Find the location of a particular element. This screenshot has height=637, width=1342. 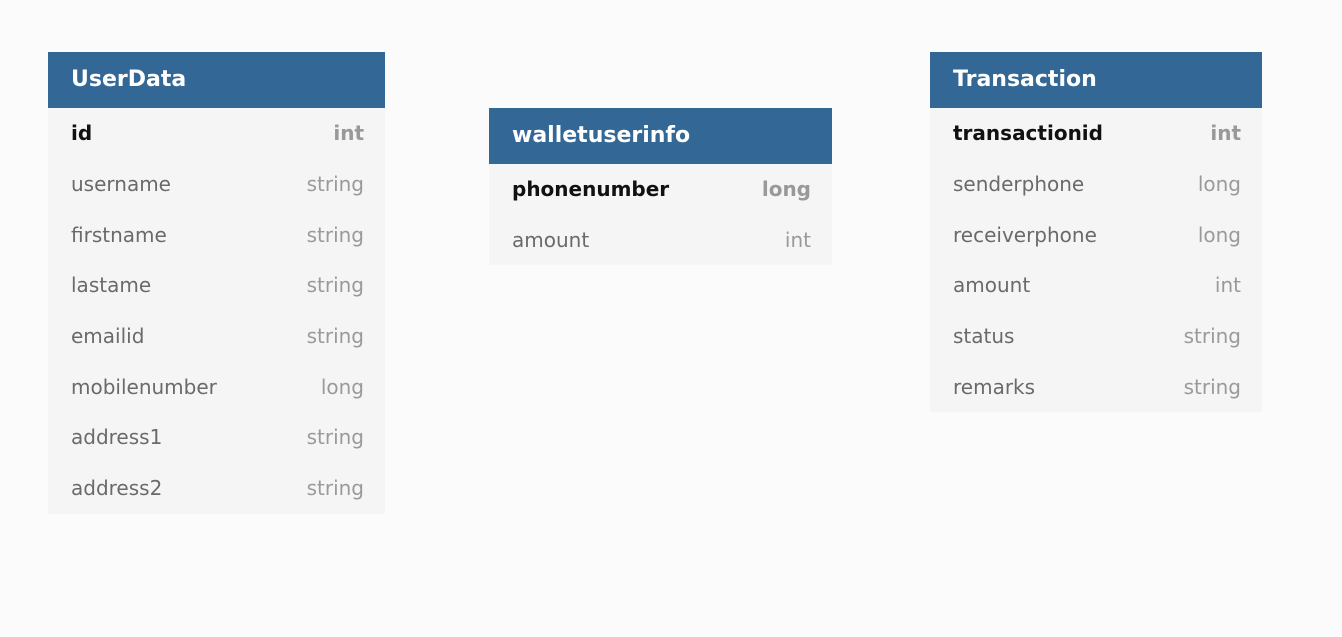

field-name: address2 is located at coordinates (117, 488).